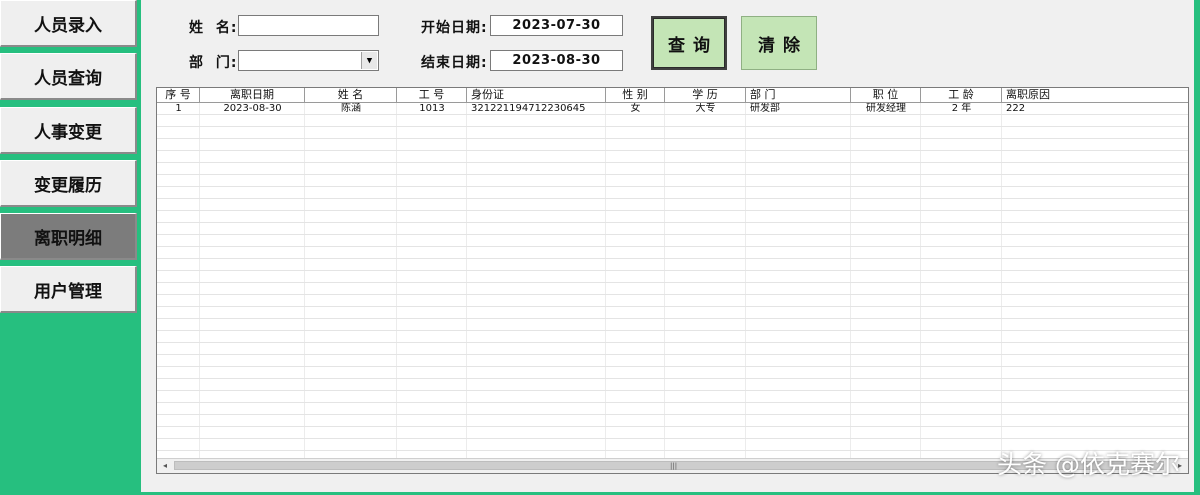  Describe the element at coordinates (213, 63) in the screenshot. I see `department-label: 部 门:` at that location.